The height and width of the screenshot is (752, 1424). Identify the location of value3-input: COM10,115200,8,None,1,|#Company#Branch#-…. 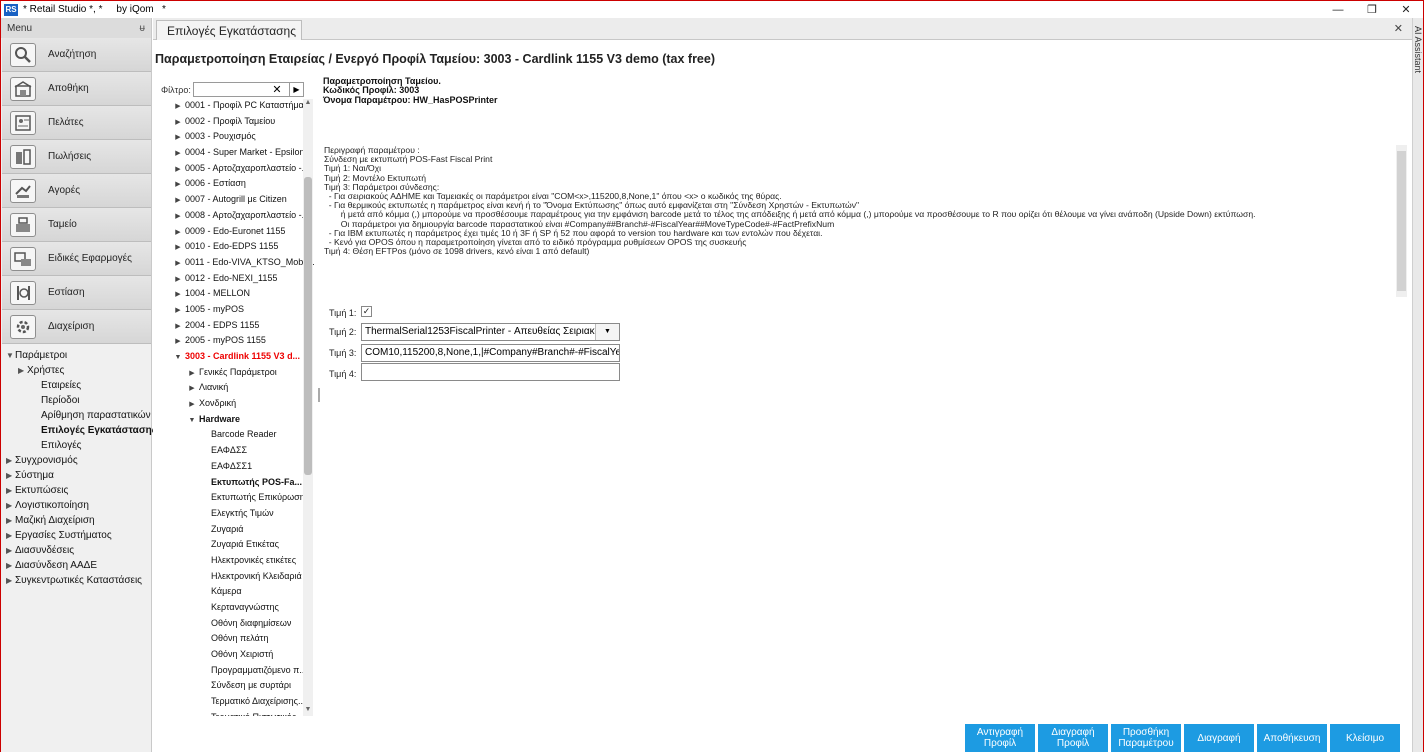
(490, 353).